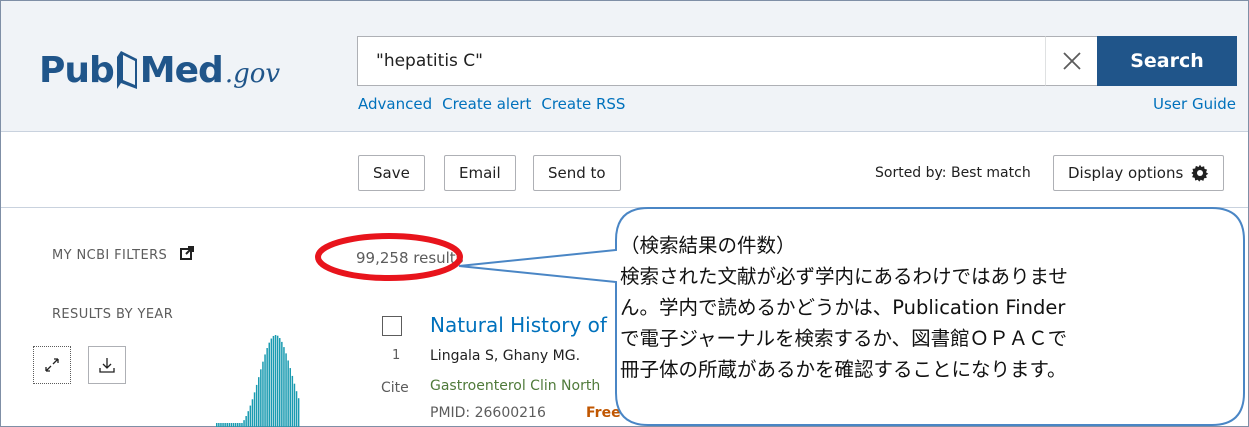 The image size is (1249, 427). I want to click on gear-icon, so click(1200, 173).